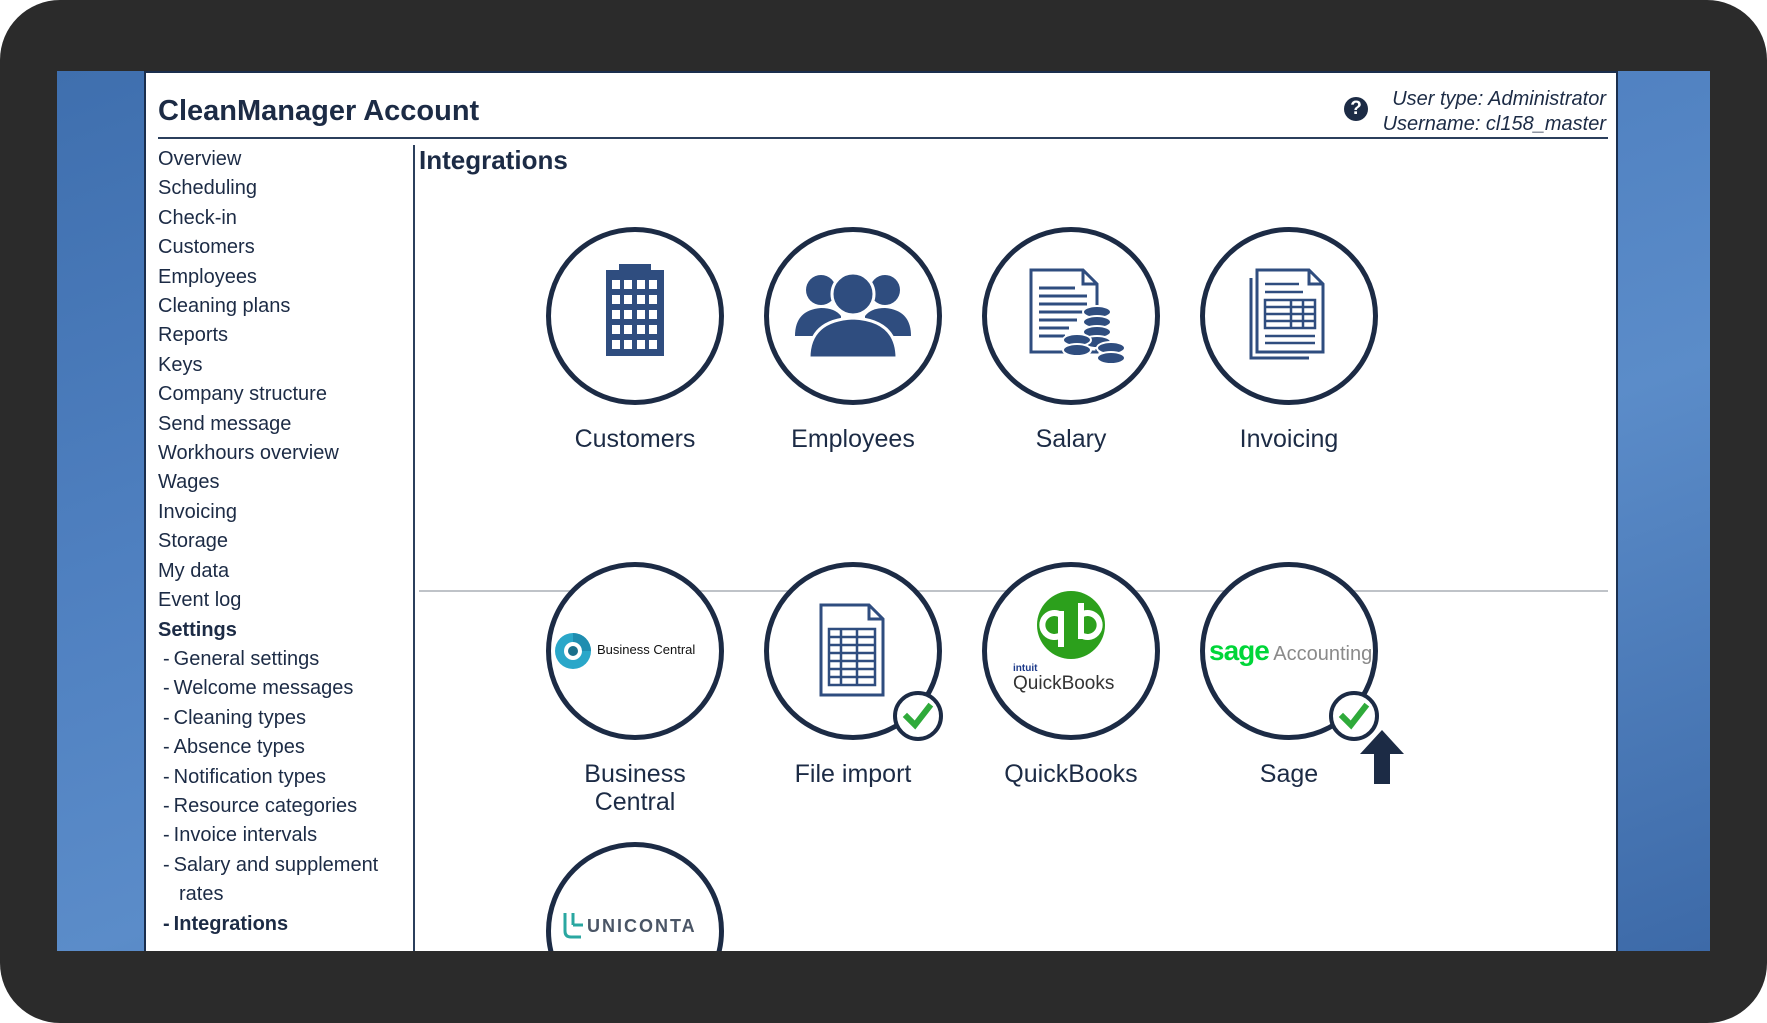  Describe the element at coordinates (285, 365) in the screenshot. I see `sidebar-item-keys: Keys` at that location.